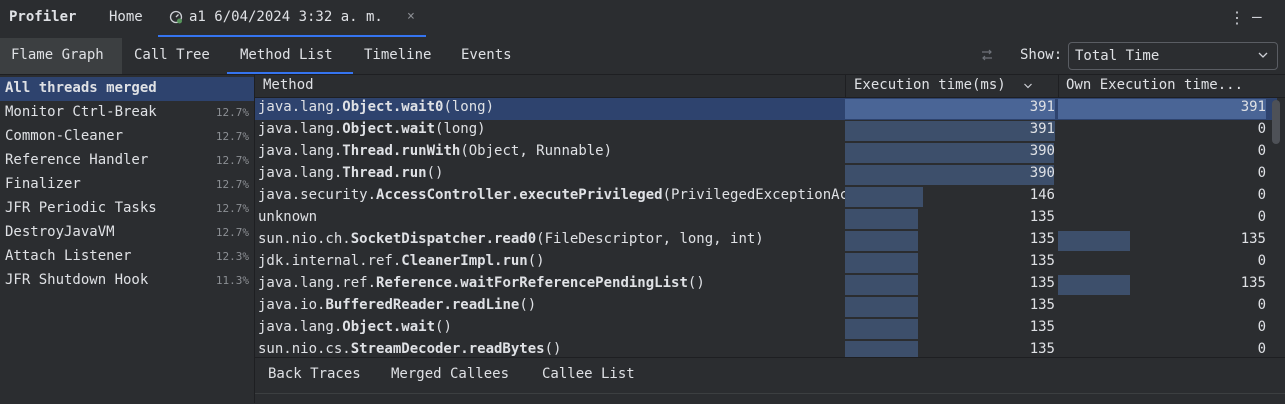 This screenshot has height=404, width=1285. What do you see at coordinates (384, 173) in the screenshot?
I see `method-class-method: Thread.run` at bounding box center [384, 173].